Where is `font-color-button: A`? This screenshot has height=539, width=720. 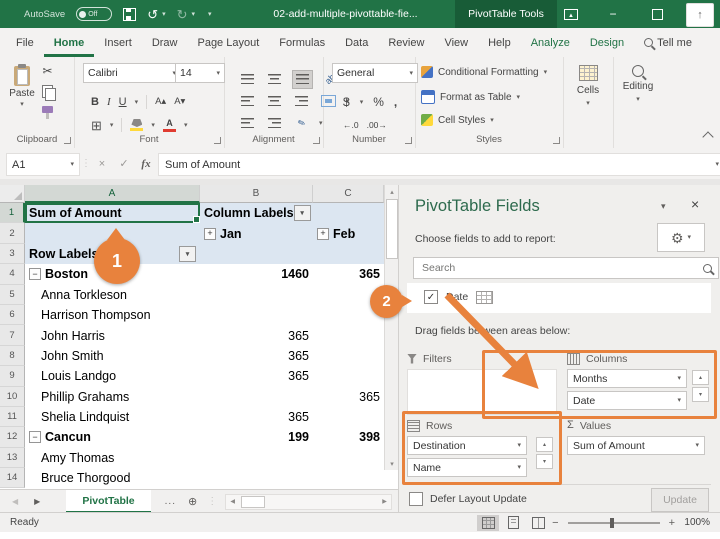 font-color-button: A is located at coordinates (169, 125).